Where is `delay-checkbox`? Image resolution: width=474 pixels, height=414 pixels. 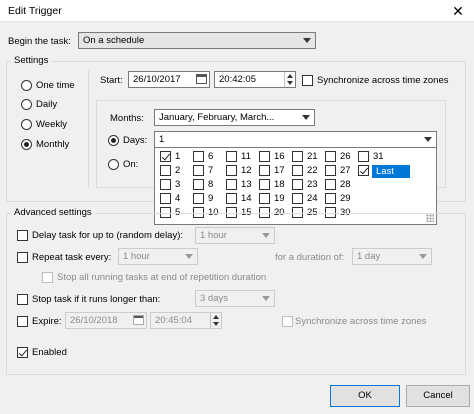
delay-checkbox is located at coordinates (22, 235).